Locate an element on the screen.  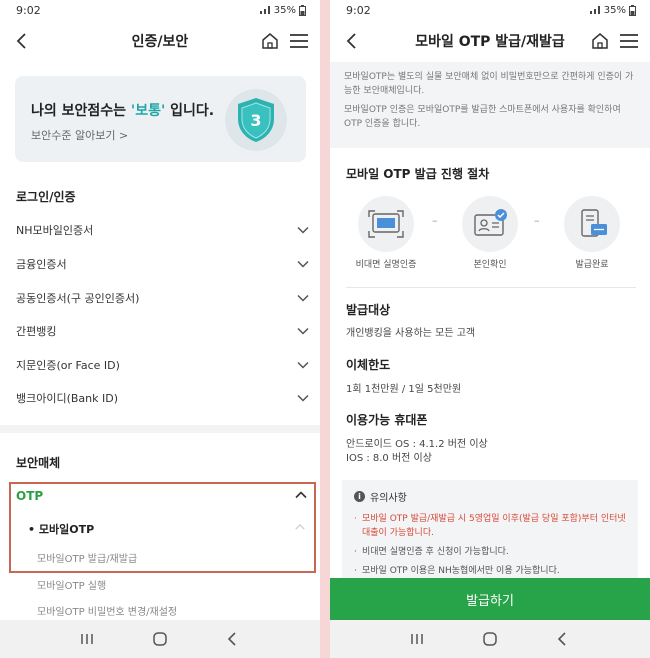
info-icon: i is located at coordinates (359, 496).